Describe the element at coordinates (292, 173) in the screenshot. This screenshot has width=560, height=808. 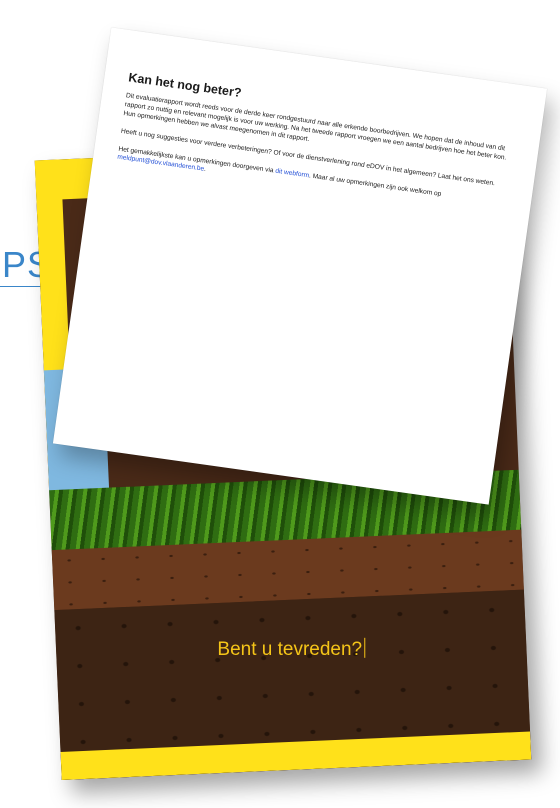
I see `webform-link: dit webform` at that location.